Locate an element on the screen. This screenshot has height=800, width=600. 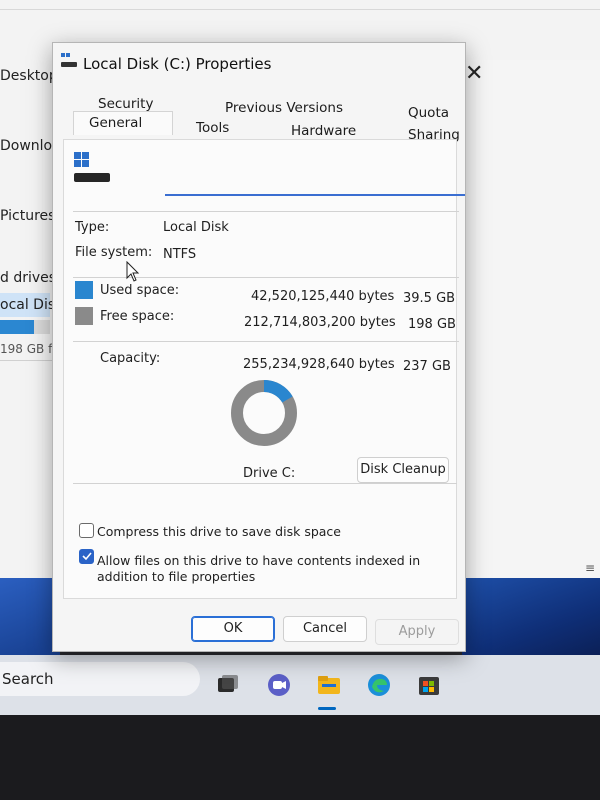
used-space-swatch is located at coordinates (84, 290).